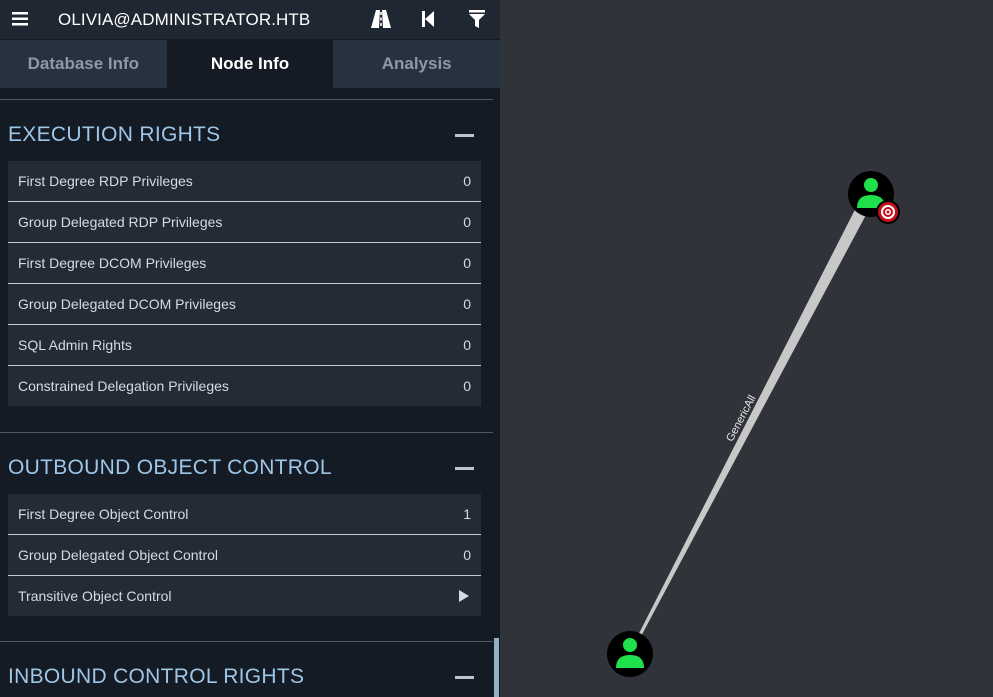 The width and height of the screenshot is (993, 697). I want to click on collapse-outbound-object-control-icon, so click(464, 468).